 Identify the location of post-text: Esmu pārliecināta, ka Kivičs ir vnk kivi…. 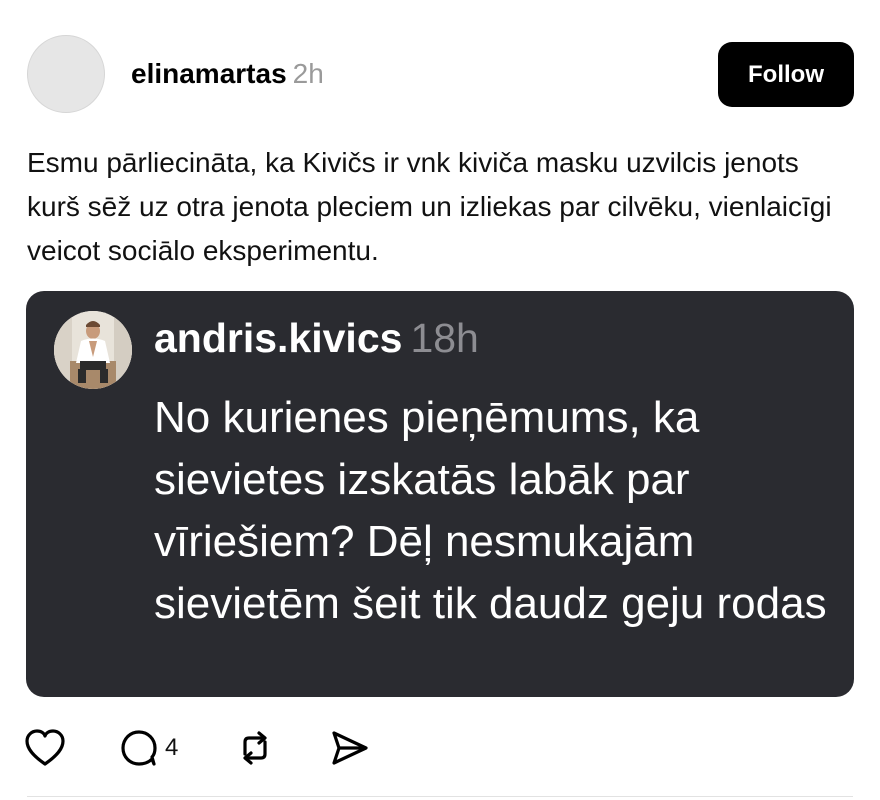
(429, 206).